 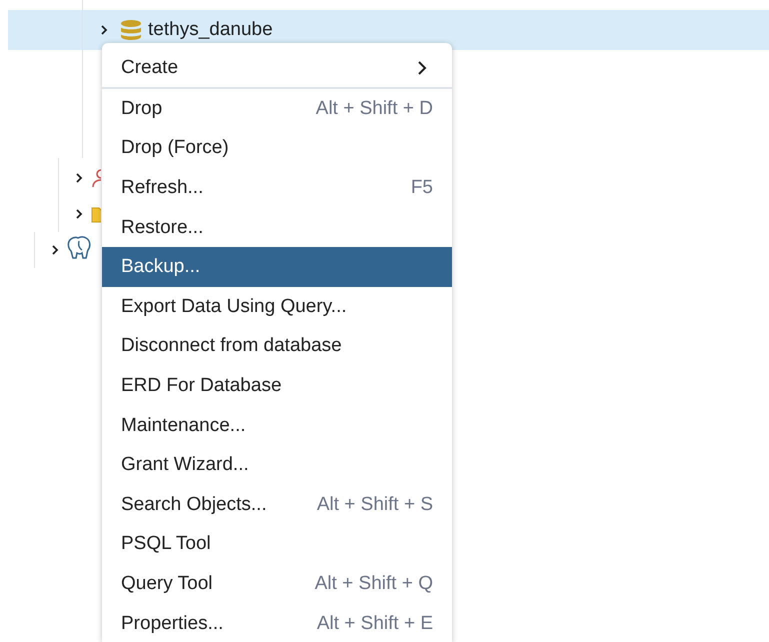 What do you see at coordinates (131, 30) in the screenshot?
I see `database-icon` at bounding box center [131, 30].